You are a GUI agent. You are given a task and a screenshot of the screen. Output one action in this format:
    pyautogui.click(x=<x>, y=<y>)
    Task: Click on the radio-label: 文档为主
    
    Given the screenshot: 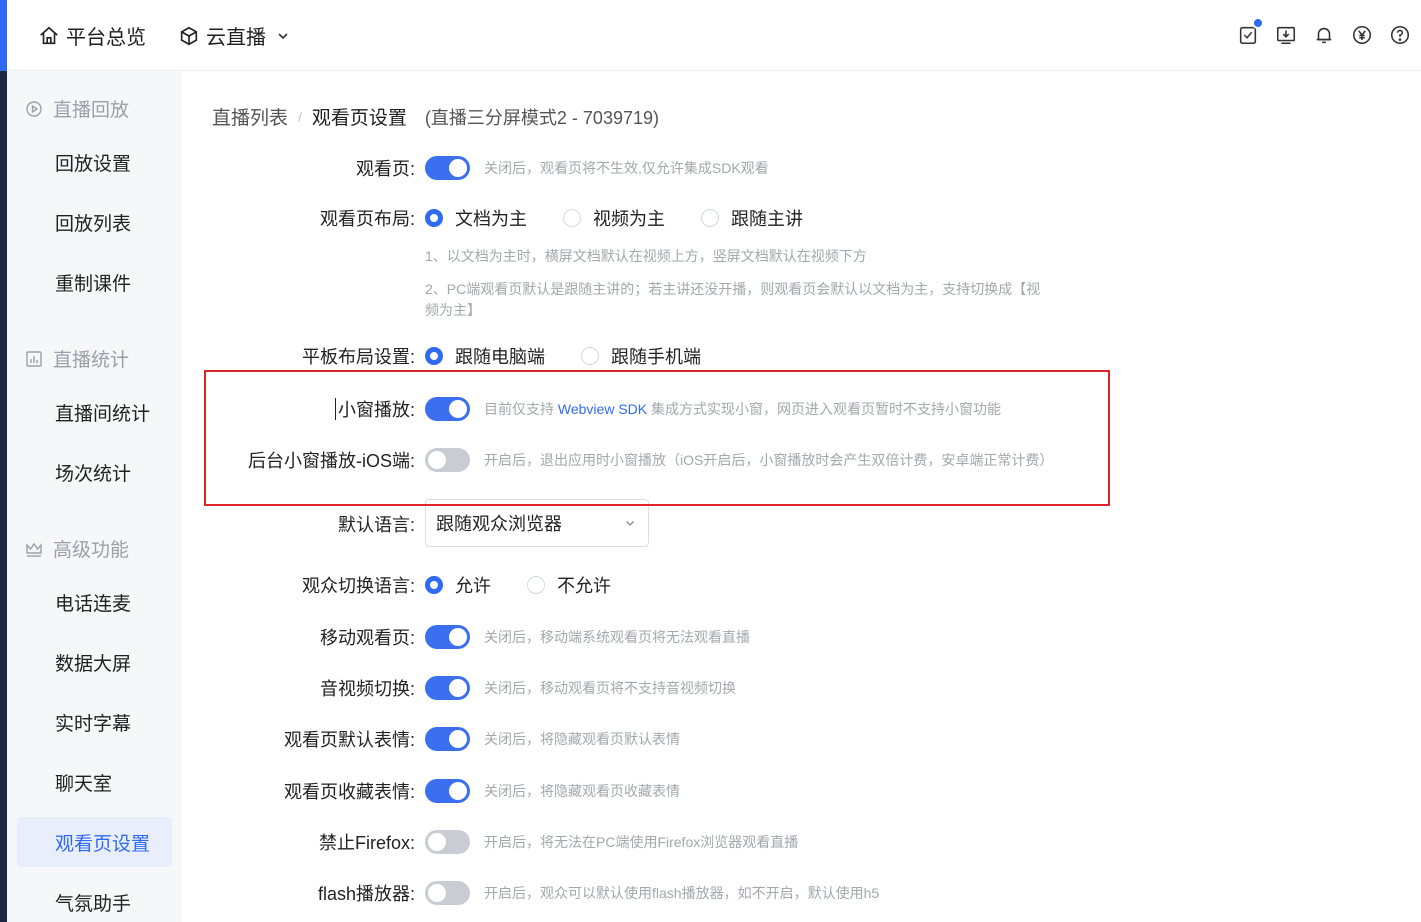 What is the action you would take?
    pyautogui.click(x=491, y=219)
    